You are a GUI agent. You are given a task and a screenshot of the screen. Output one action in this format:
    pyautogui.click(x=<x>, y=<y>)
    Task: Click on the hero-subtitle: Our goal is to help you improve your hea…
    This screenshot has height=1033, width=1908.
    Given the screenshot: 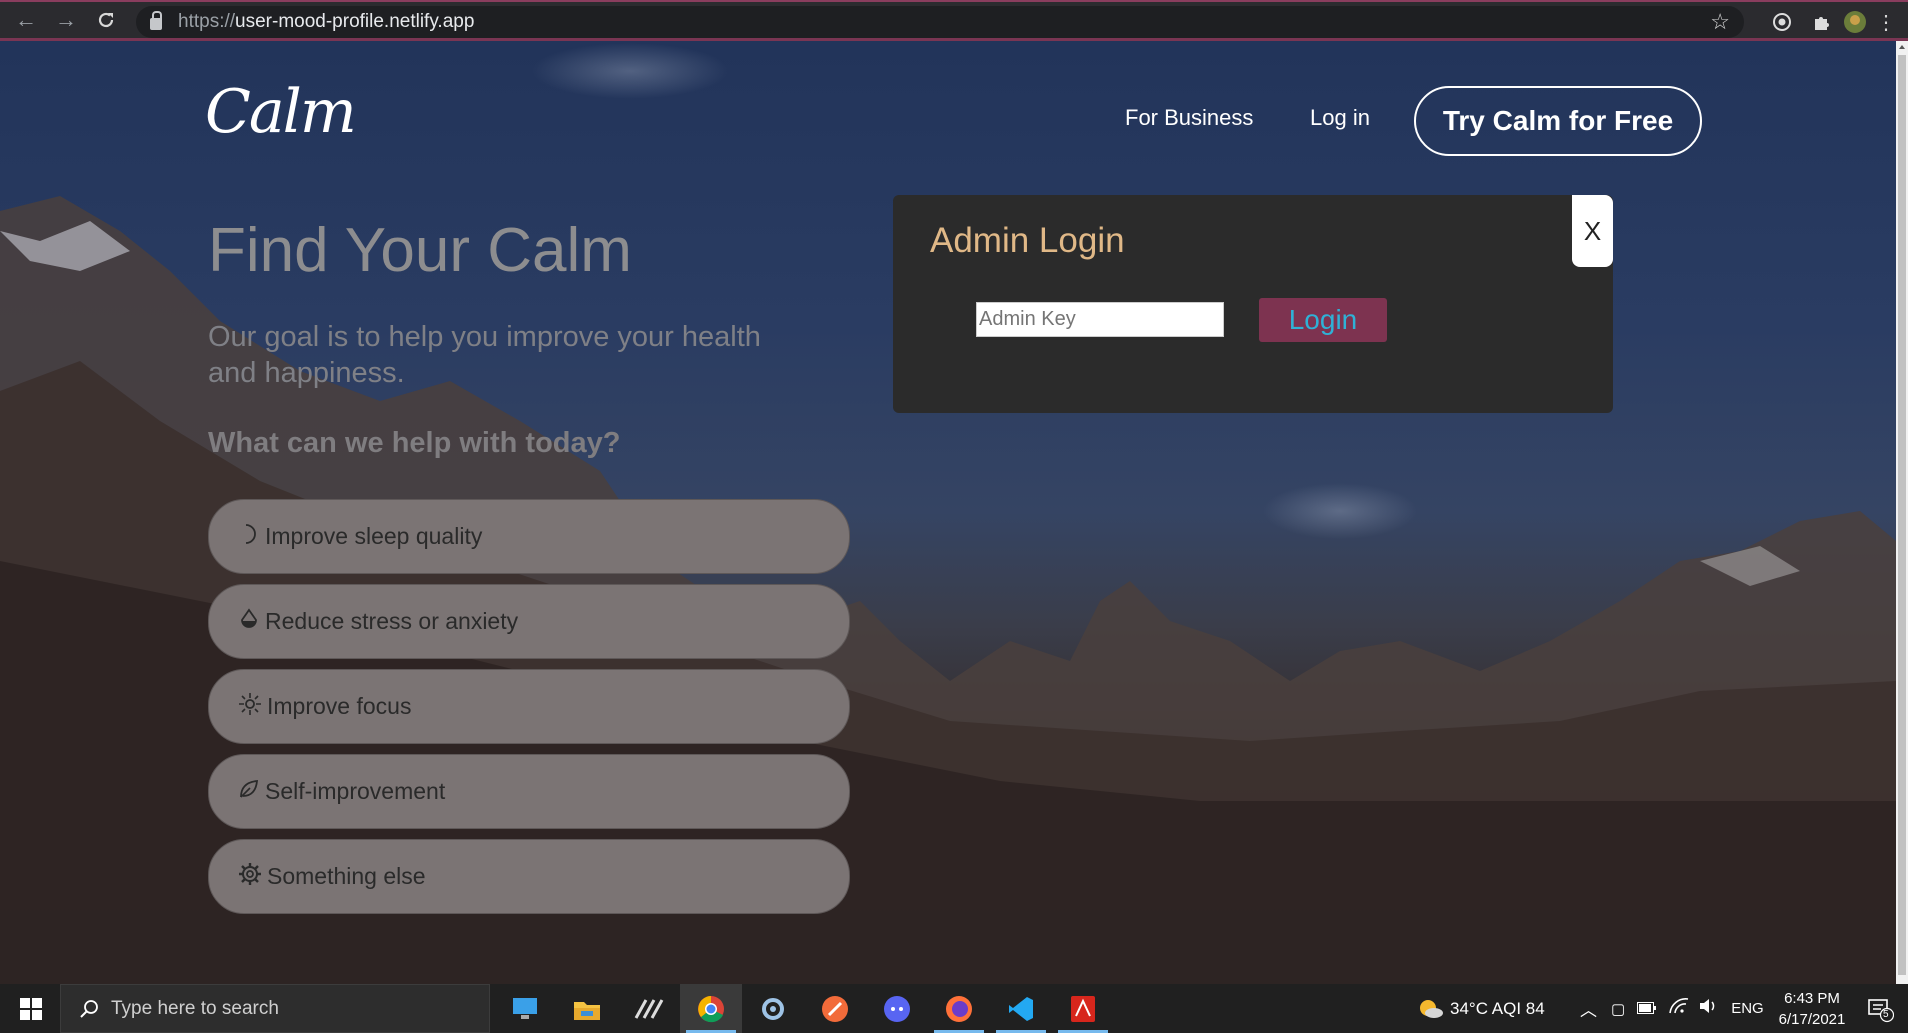 What is the action you would take?
    pyautogui.click(x=484, y=355)
    